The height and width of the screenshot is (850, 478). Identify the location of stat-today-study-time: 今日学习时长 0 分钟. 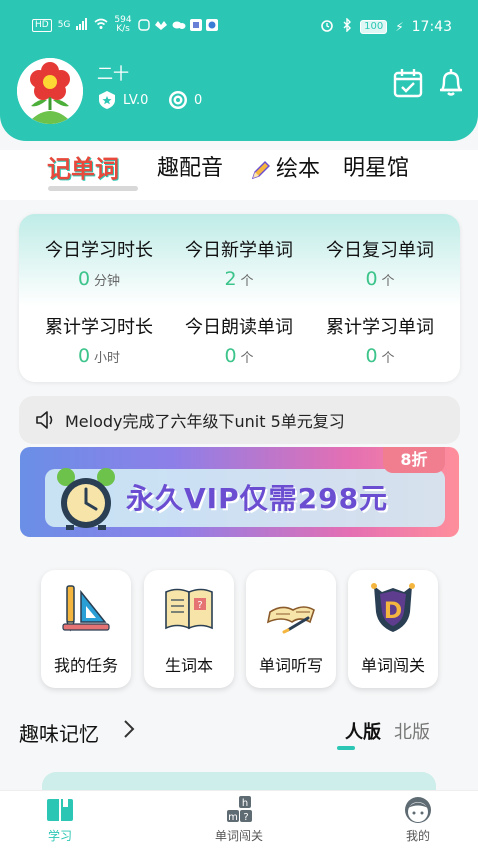
(99, 263).